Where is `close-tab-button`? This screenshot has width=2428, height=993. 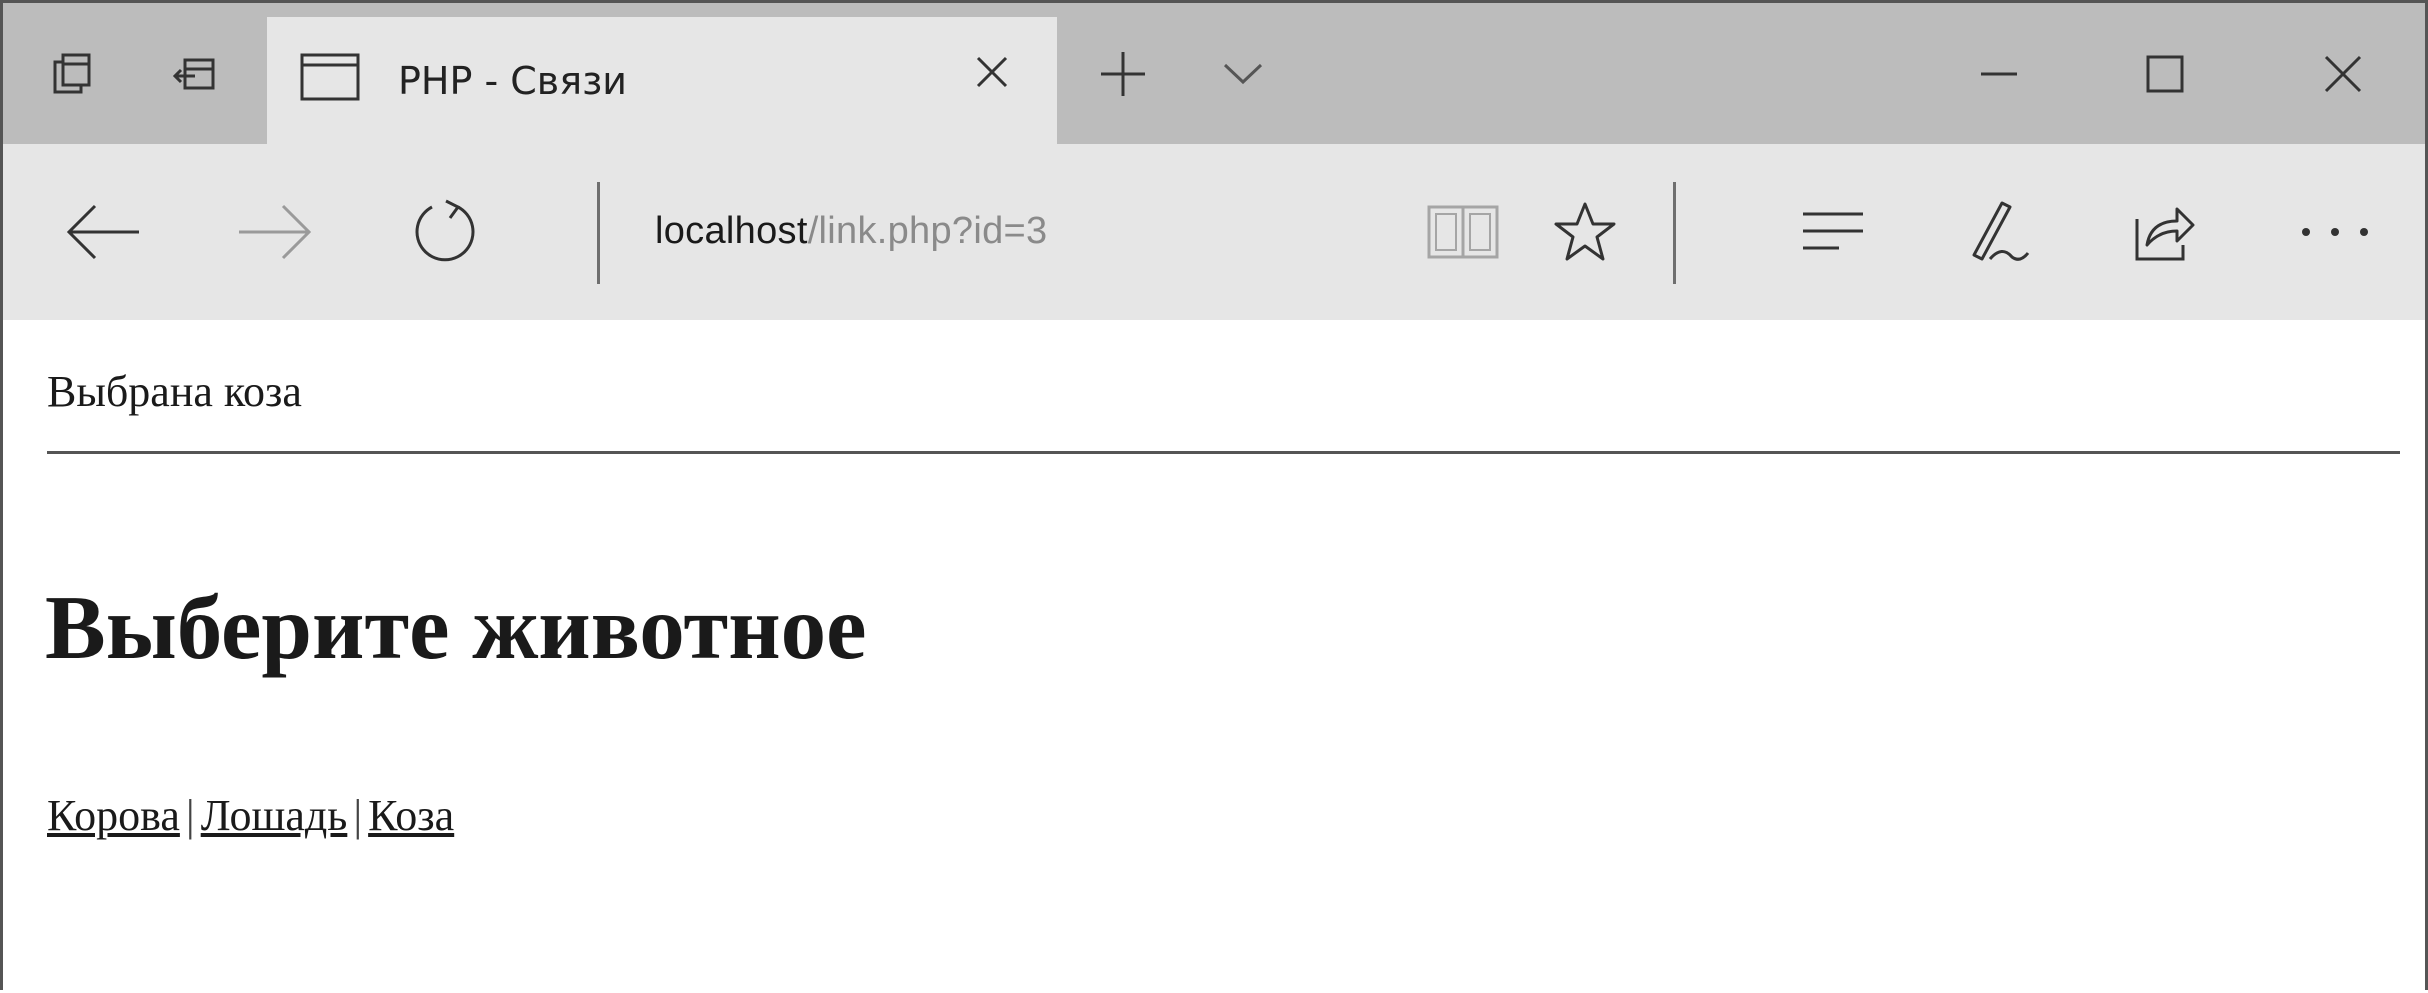 close-tab-button is located at coordinates (992, 72).